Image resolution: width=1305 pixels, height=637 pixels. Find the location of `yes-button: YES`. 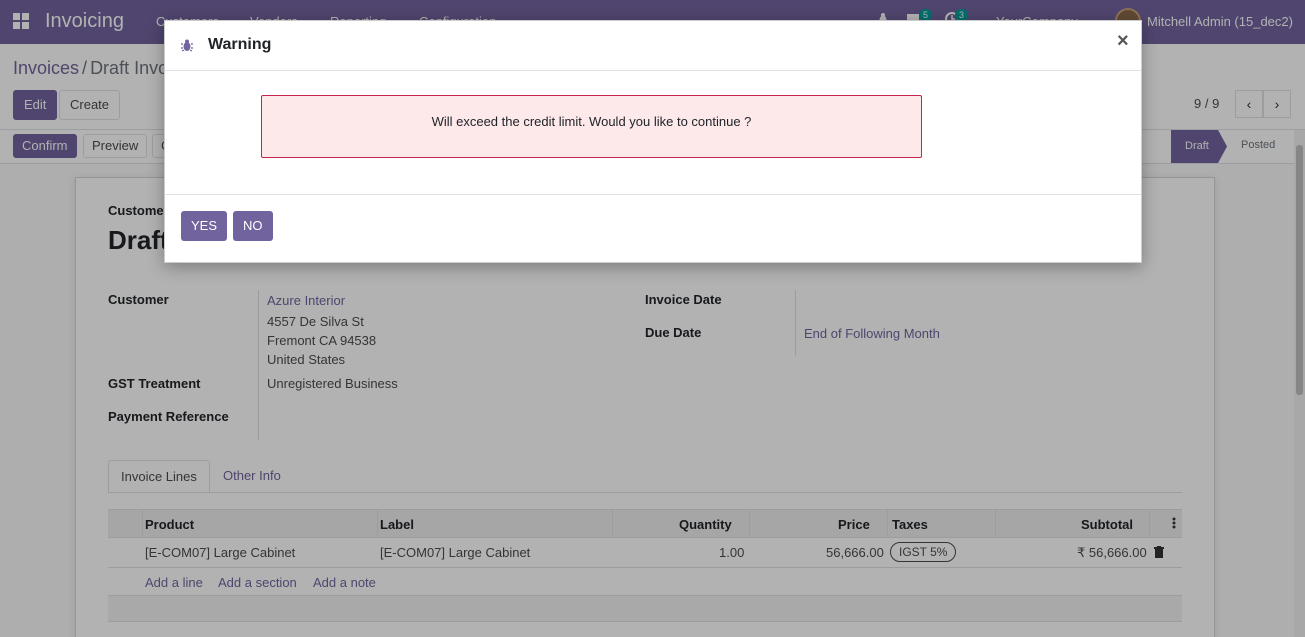

yes-button: YES is located at coordinates (204, 226).